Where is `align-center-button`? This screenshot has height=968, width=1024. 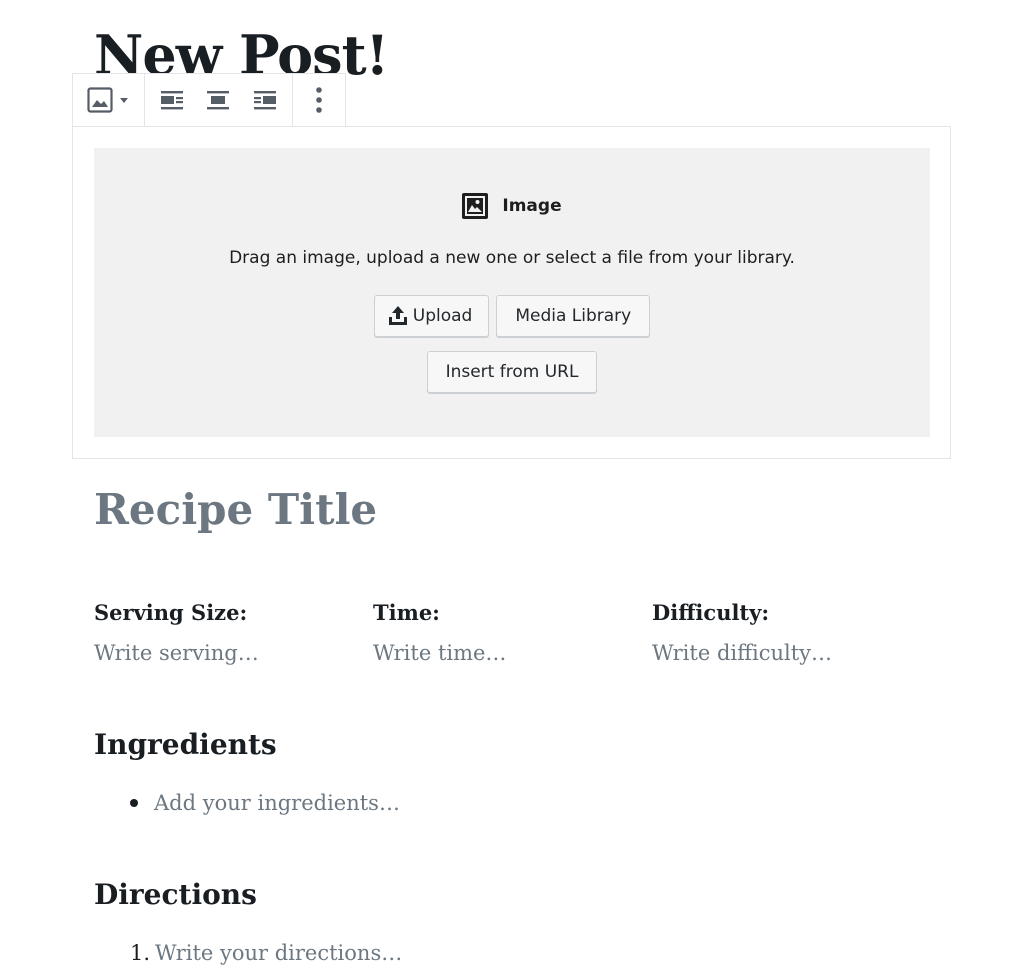 align-center-button is located at coordinates (218, 100).